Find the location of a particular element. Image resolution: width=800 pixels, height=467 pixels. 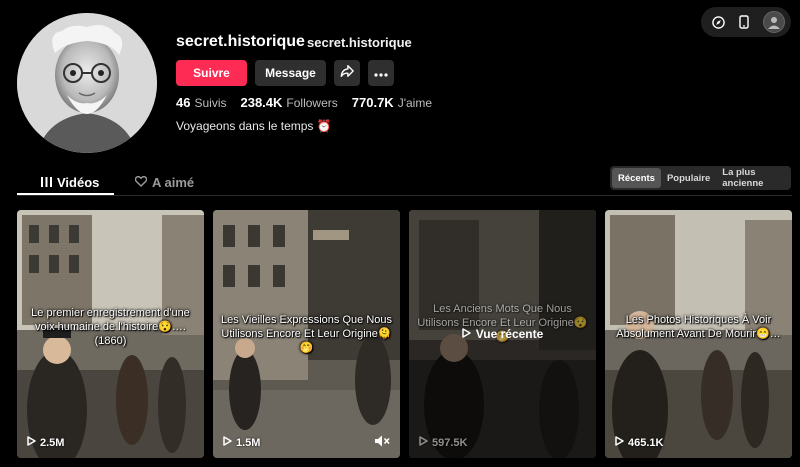

more-options-button is located at coordinates (381, 73).